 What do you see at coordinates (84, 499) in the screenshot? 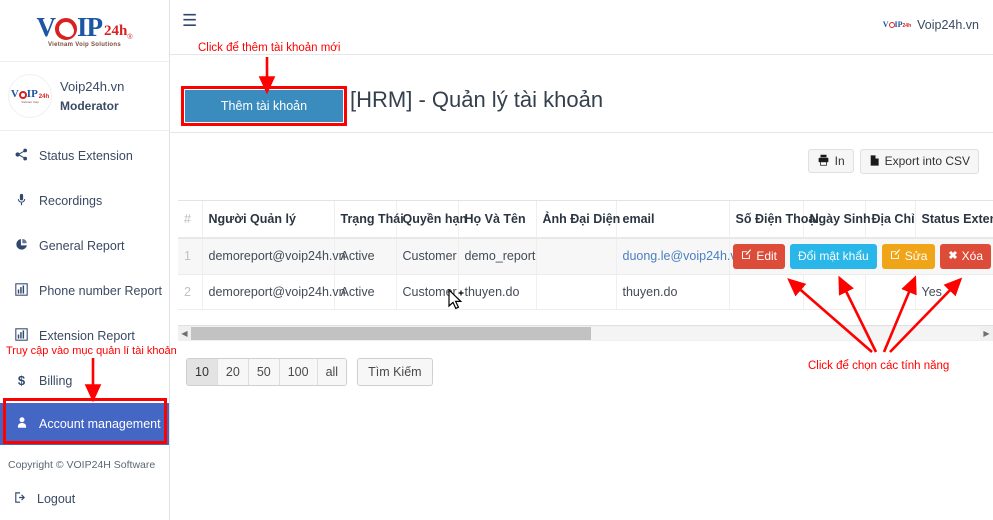
I see `sidebar-item-logout: Logout` at bounding box center [84, 499].